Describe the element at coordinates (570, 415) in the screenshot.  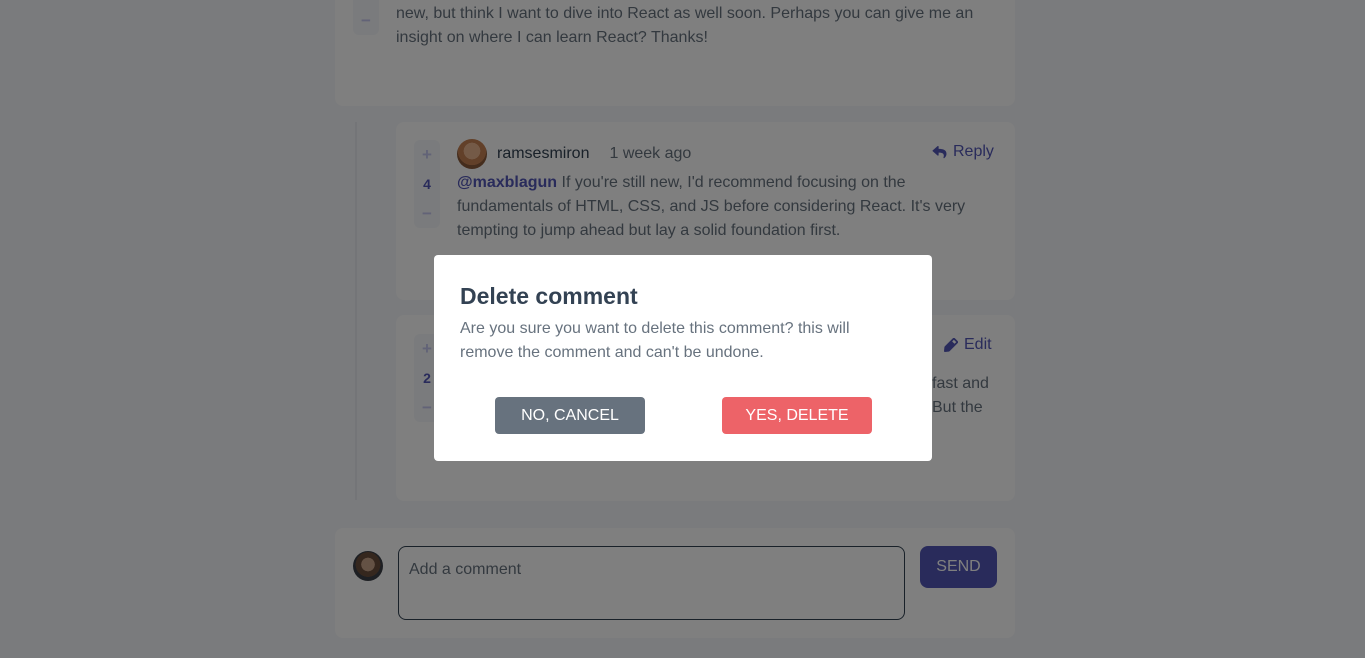
I see `cancel-button: NO, CANCEL` at that location.